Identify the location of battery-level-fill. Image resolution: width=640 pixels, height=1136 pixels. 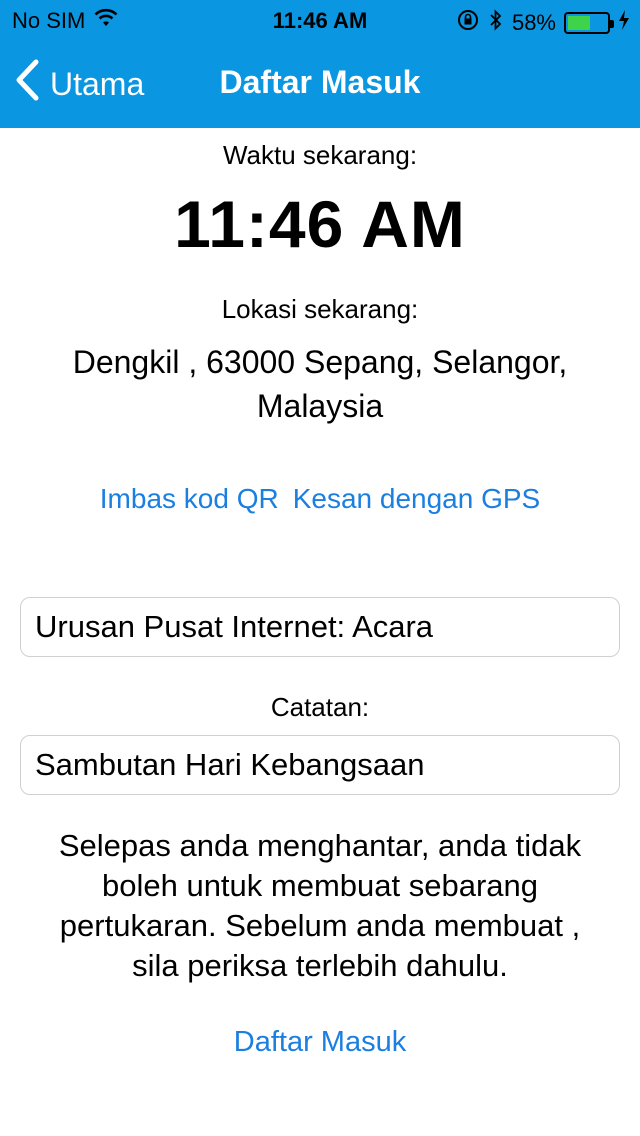
(579, 23).